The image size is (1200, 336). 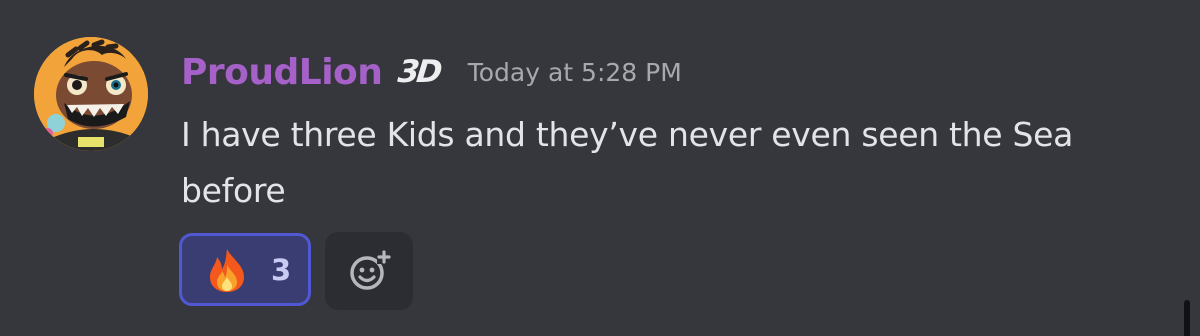 I want to click on user-avatar, so click(x=91, y=94).